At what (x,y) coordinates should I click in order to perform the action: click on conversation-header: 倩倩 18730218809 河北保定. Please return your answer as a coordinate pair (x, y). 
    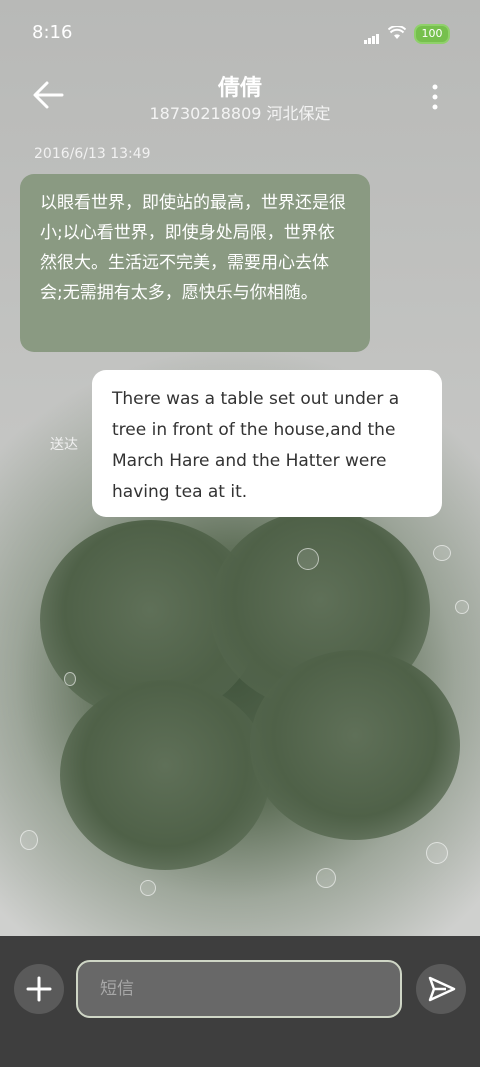
    Looking at the image, I should click on (240, 98).